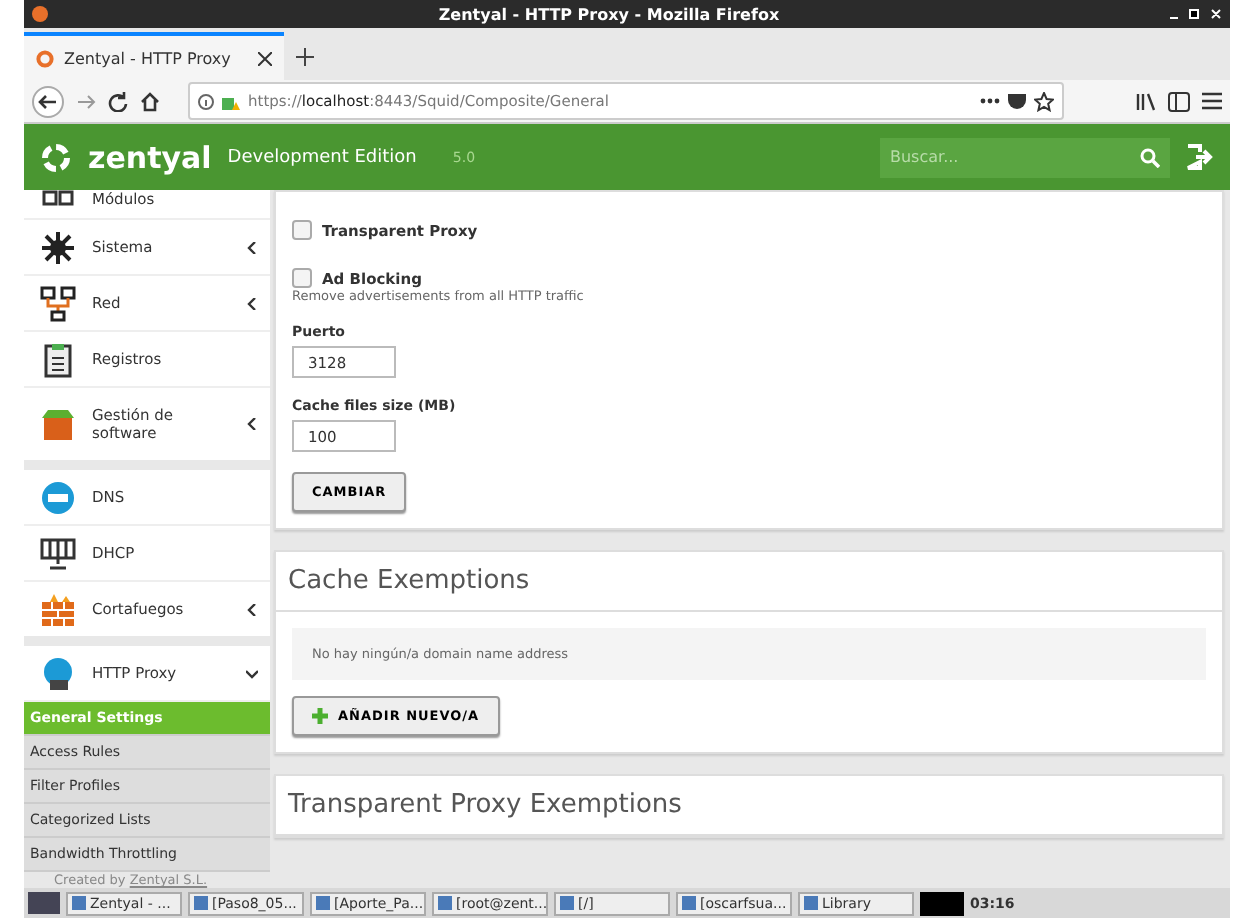 The width and height of the screenshot is (1242, 918). What do you see at coordinates (322, 157) in the screenshot?
I see `edition-label: Development Edition` at bounding box center [322, 157].